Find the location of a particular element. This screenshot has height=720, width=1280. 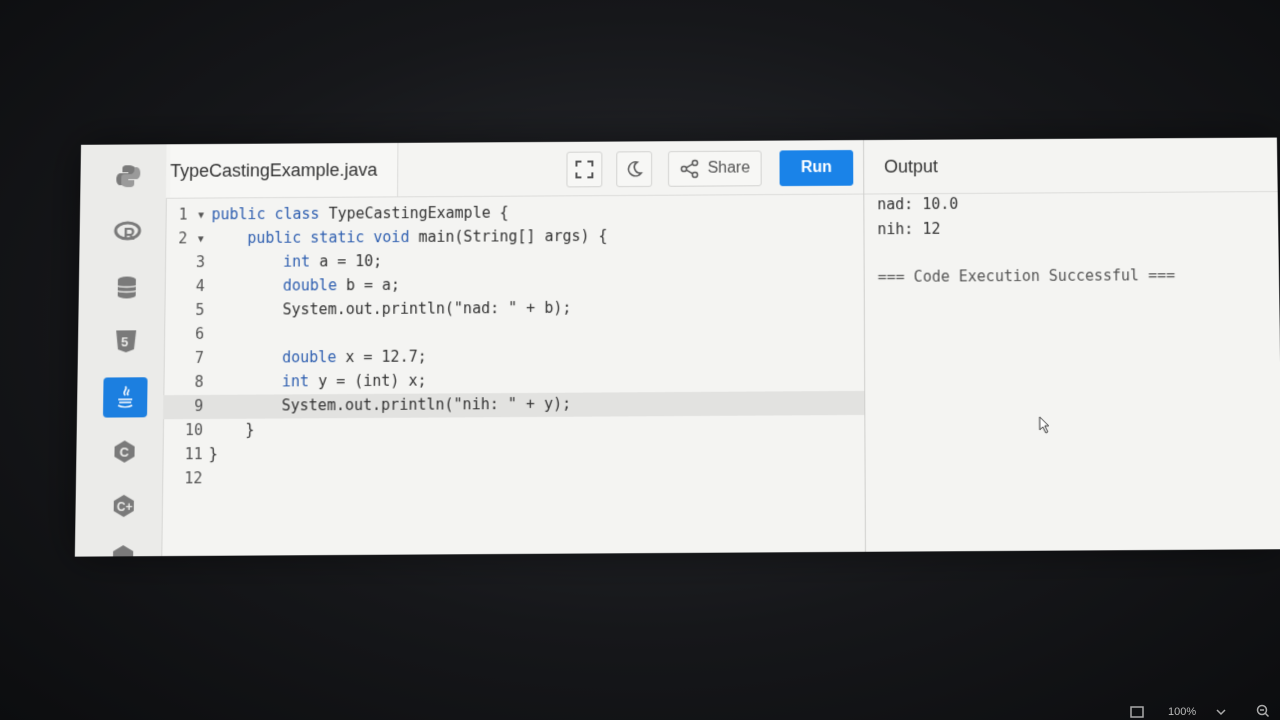

r-icon: R is located at coordinates (127, 232).